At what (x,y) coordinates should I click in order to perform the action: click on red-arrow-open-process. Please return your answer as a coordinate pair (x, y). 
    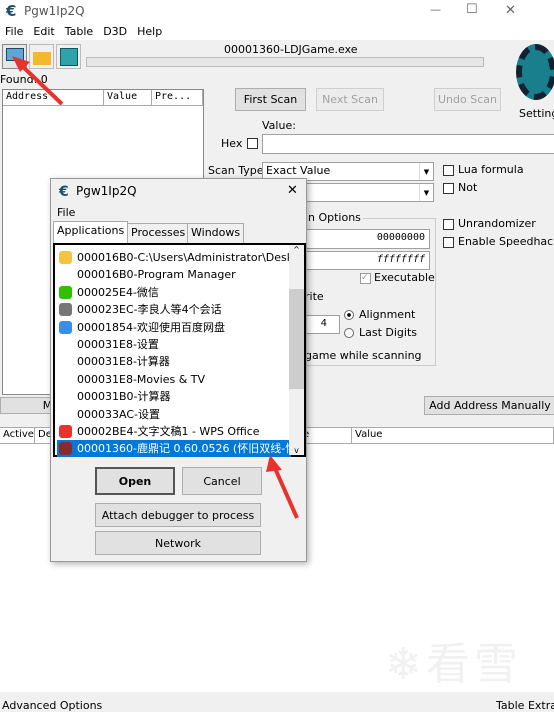
    Looking at the image, I should click on (38, 81).